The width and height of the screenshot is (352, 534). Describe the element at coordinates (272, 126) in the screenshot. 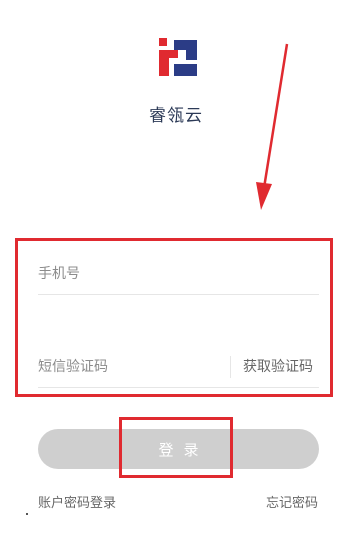

I see `annotation-arrow` at that location.